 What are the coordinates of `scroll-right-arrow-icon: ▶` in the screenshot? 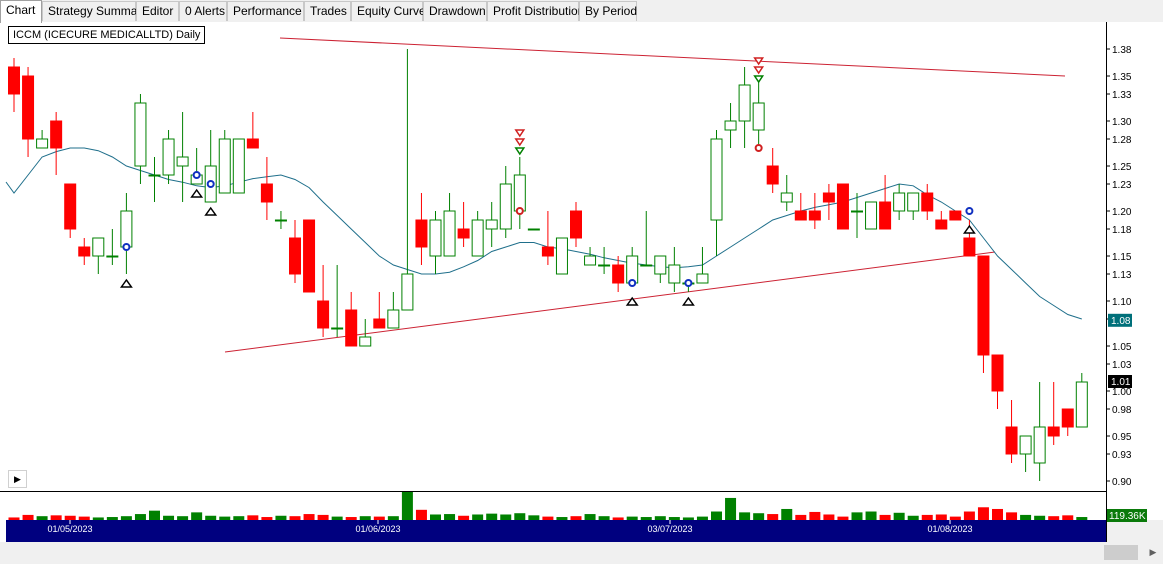 It's located at (1153, 552).